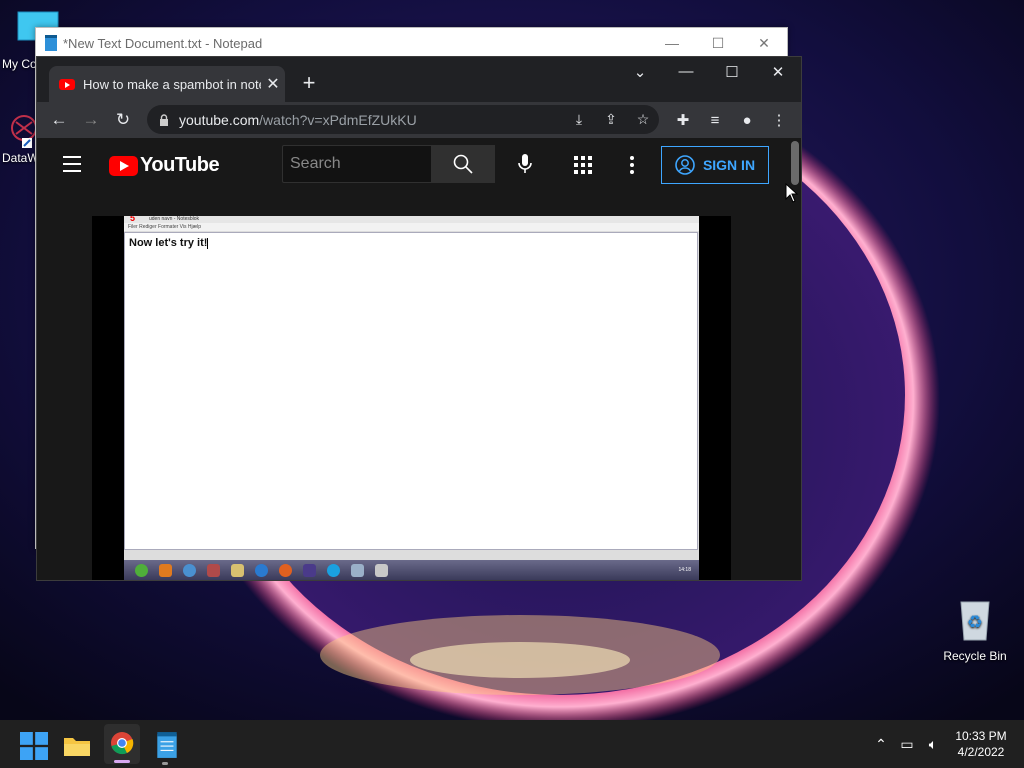 The height and width of the screenshot is (768, 1024). Describe the element at coordinates (672, 43) in the screenshot. I see `notepad-minimize-button: —` at that location.